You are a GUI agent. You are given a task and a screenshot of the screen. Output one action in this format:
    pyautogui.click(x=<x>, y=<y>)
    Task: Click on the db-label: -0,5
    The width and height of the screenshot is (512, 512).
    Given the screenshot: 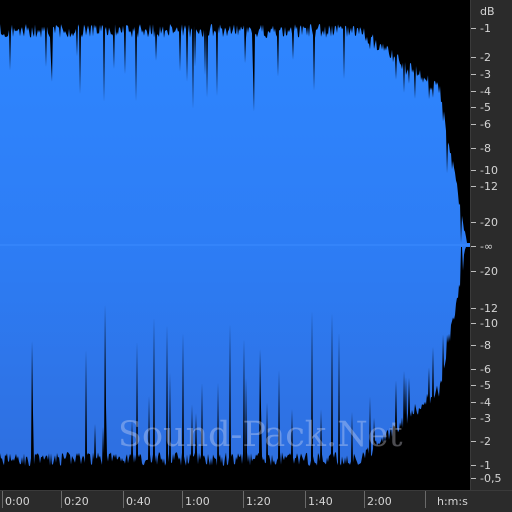 What is the action you would take?
    pyautogui.click(x=491, y=478)
    